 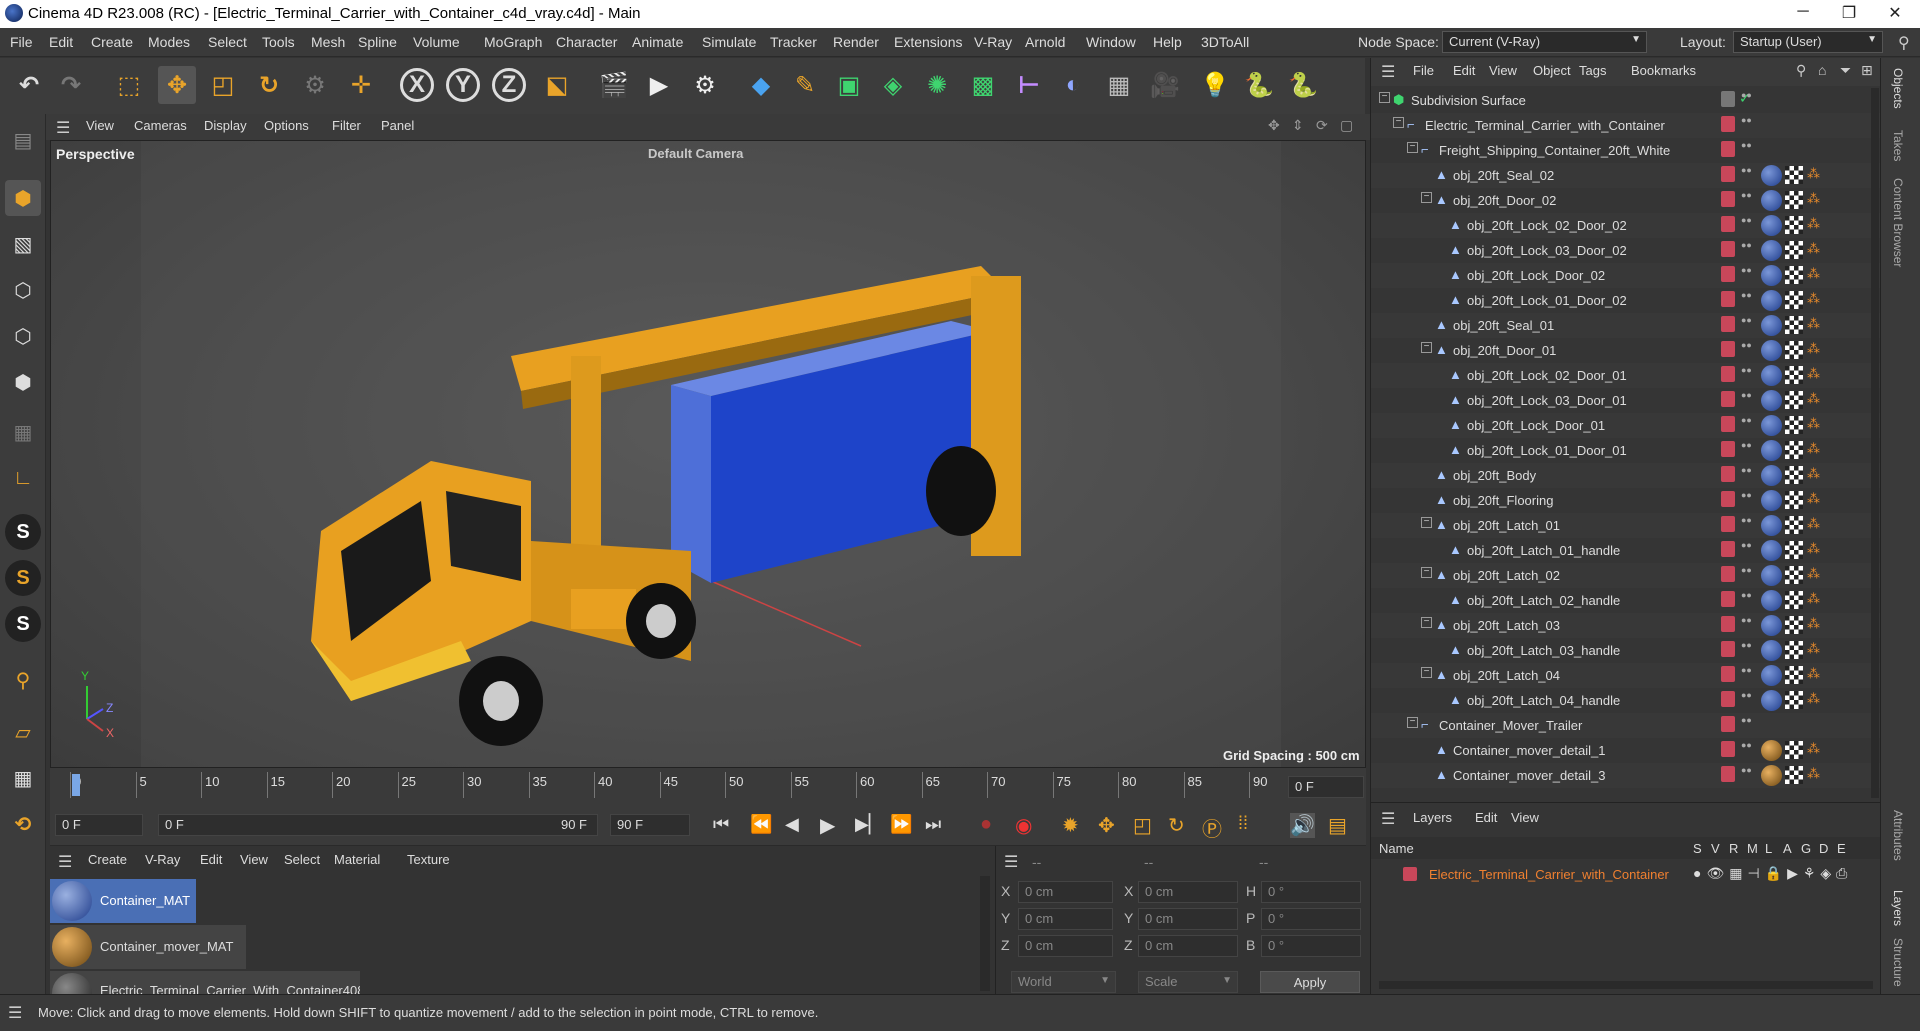 I want to click on previous-frame-icon: ◀, so click(x=792, y=824).